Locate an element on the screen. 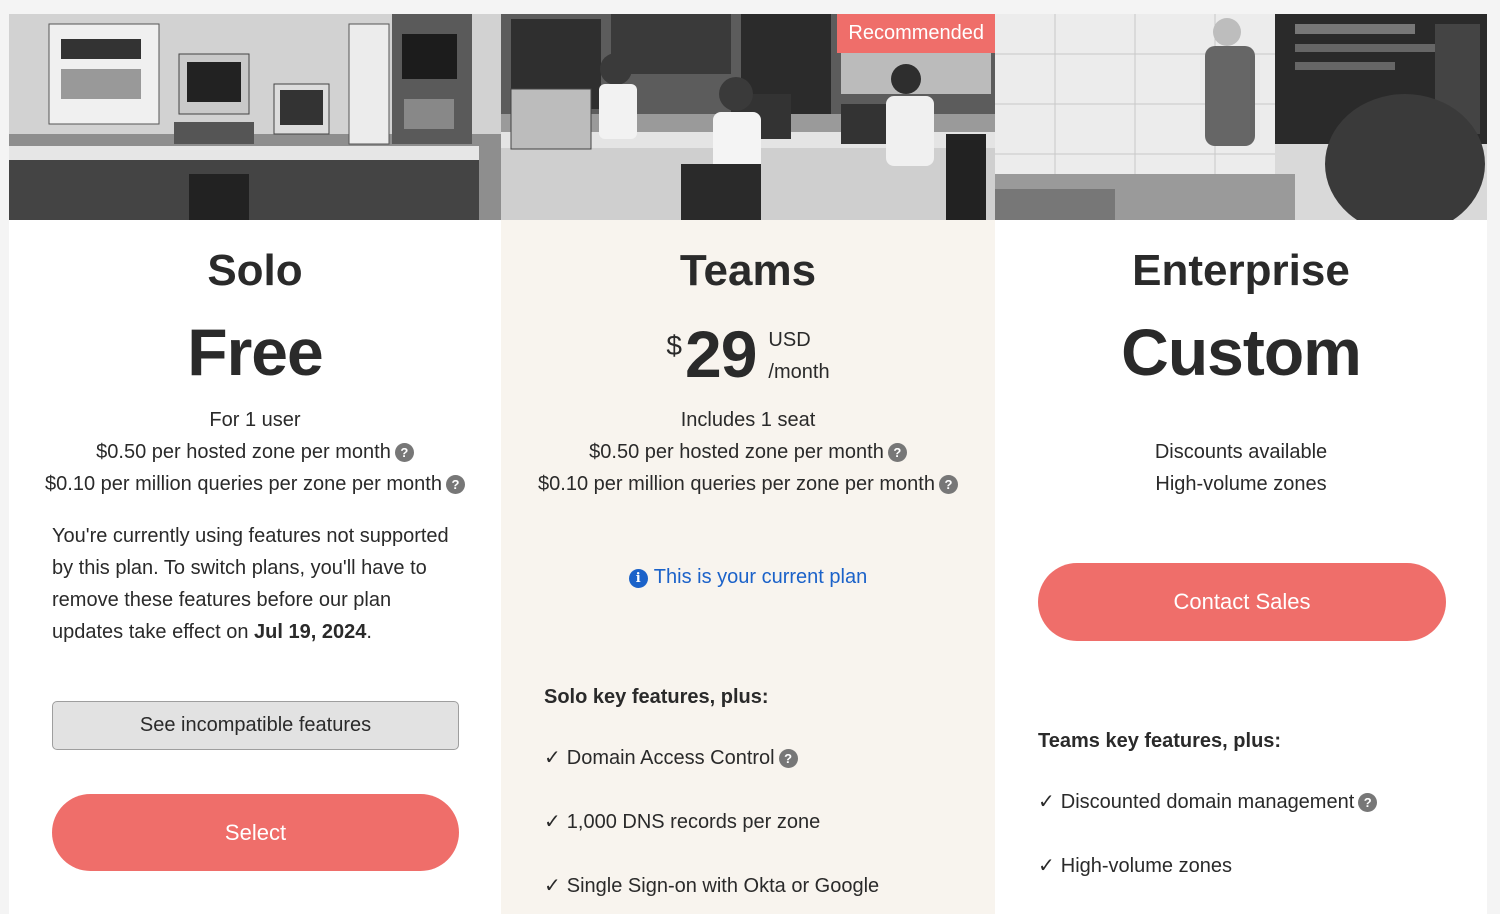 Image resolution: width=1500 pixels, height=914 pixels. plan-price: Custom is located at coordinates (1241, 352).